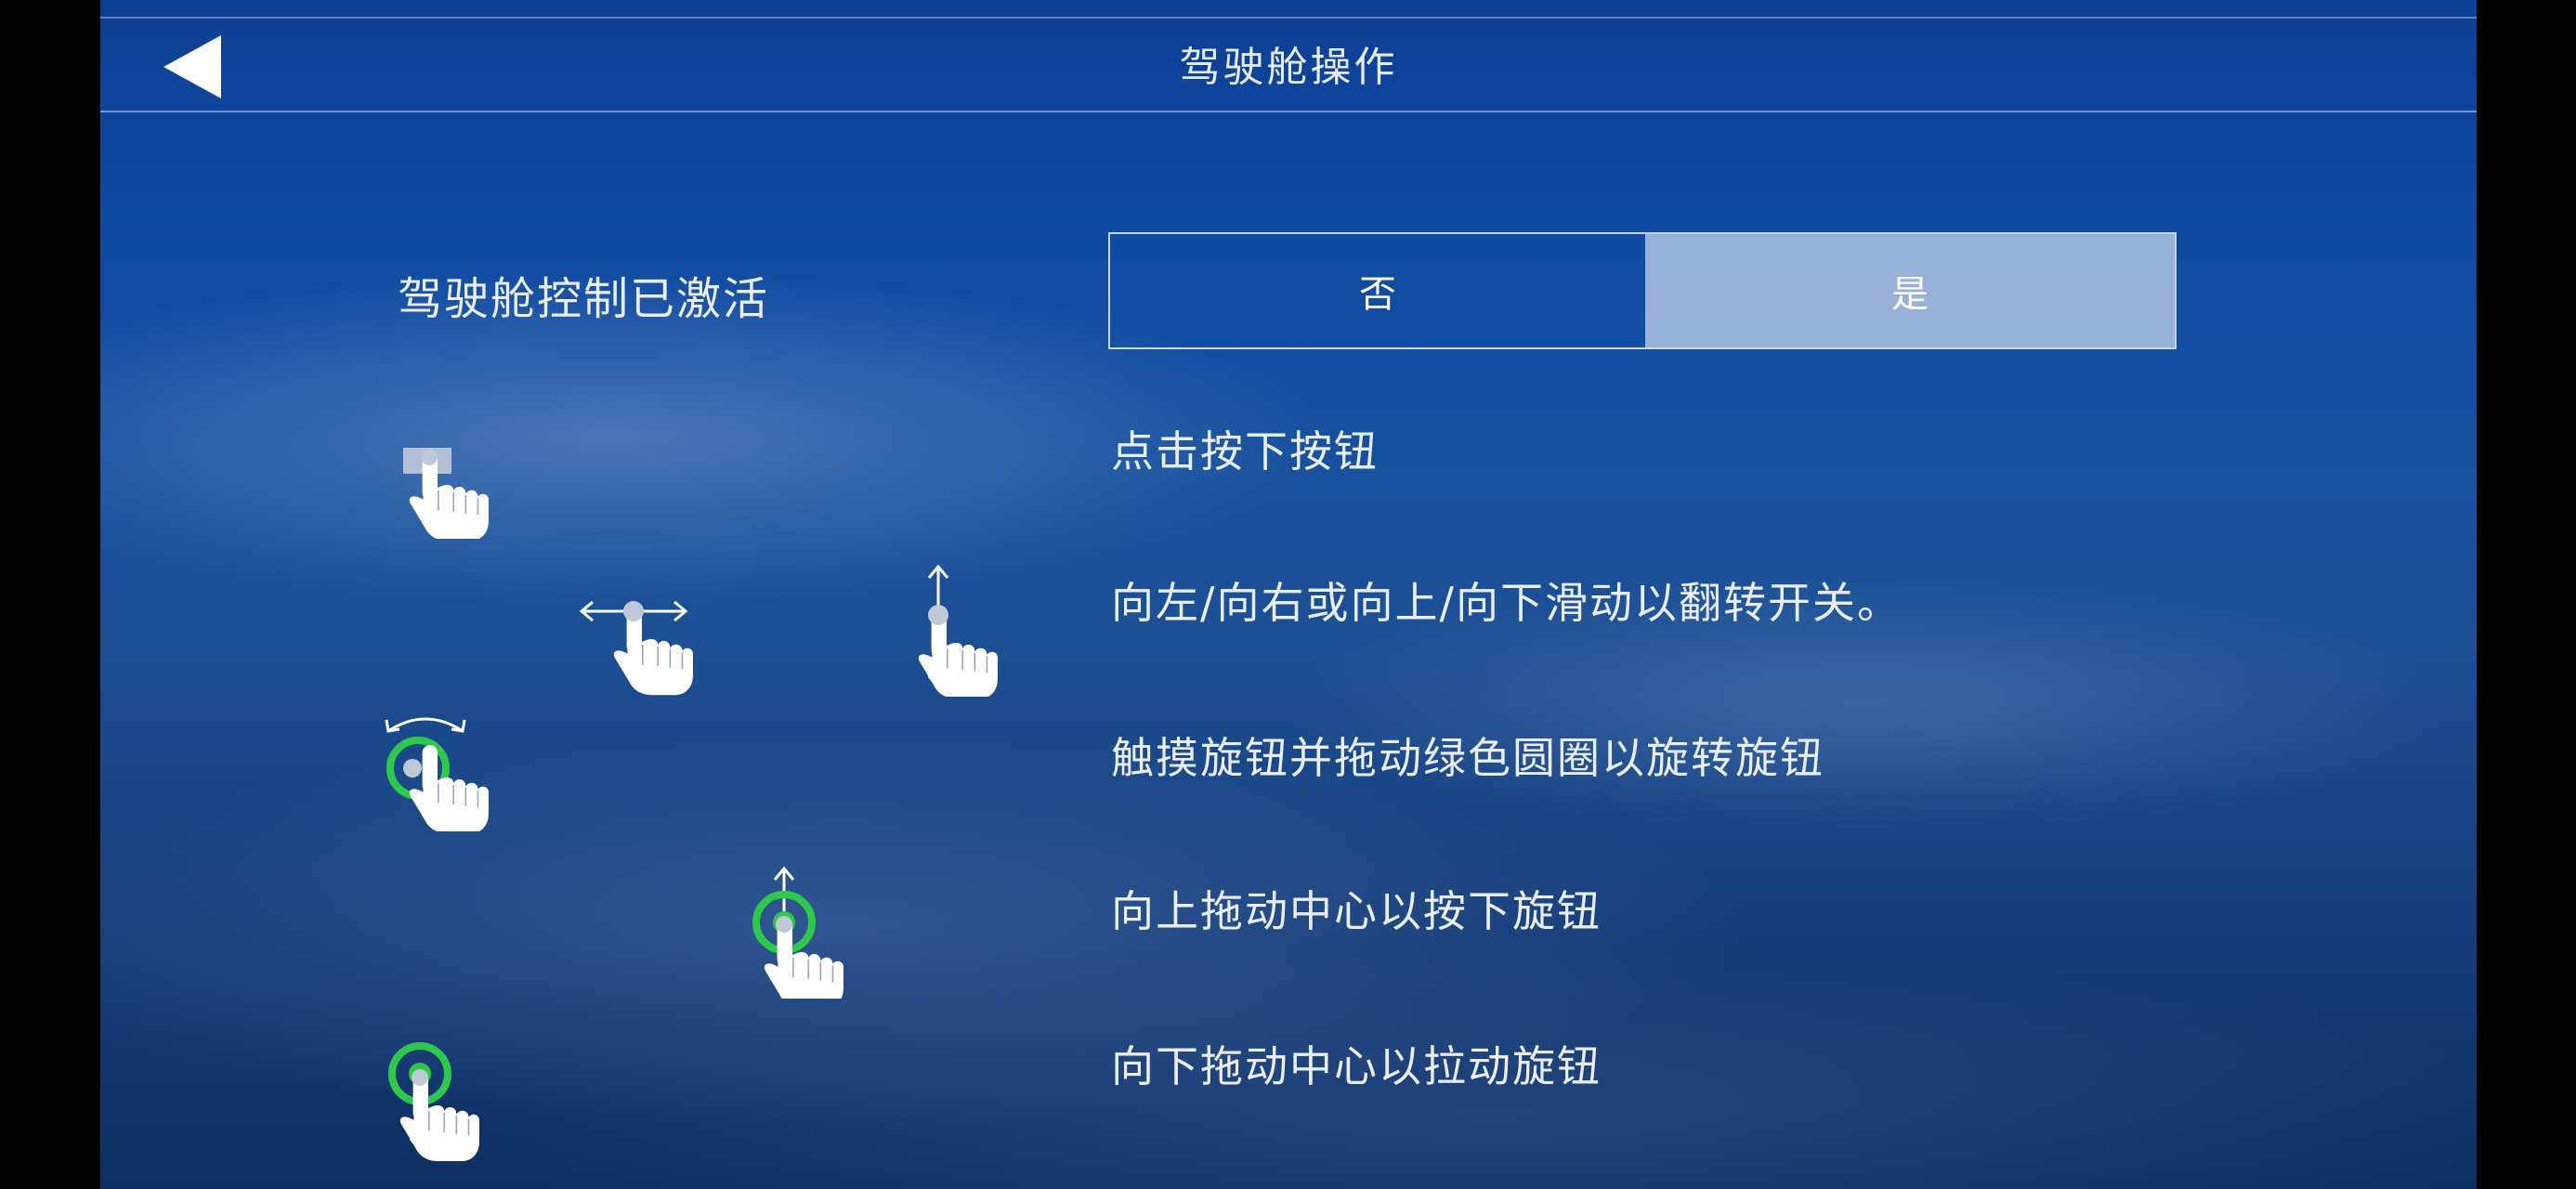 The width and height of the screenshot is (2576, 1189). I want to click on instruction-swipe: 向左/向右或向上/向下滑动以翻转开关。, so click(1506, 603).